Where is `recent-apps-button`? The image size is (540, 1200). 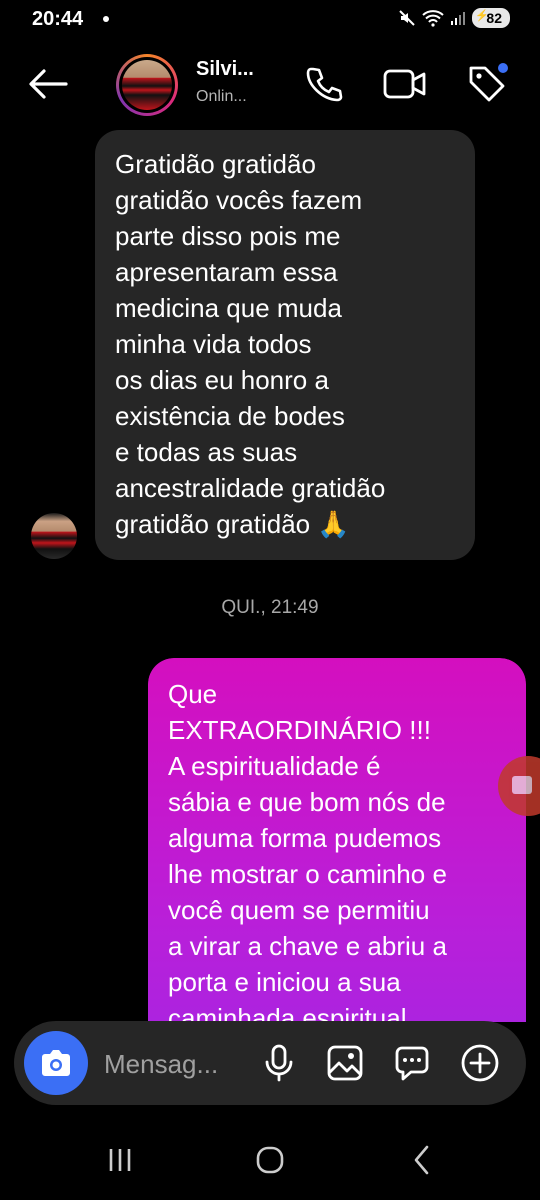 recent-apps-button is located at coordinates (120, 1160).